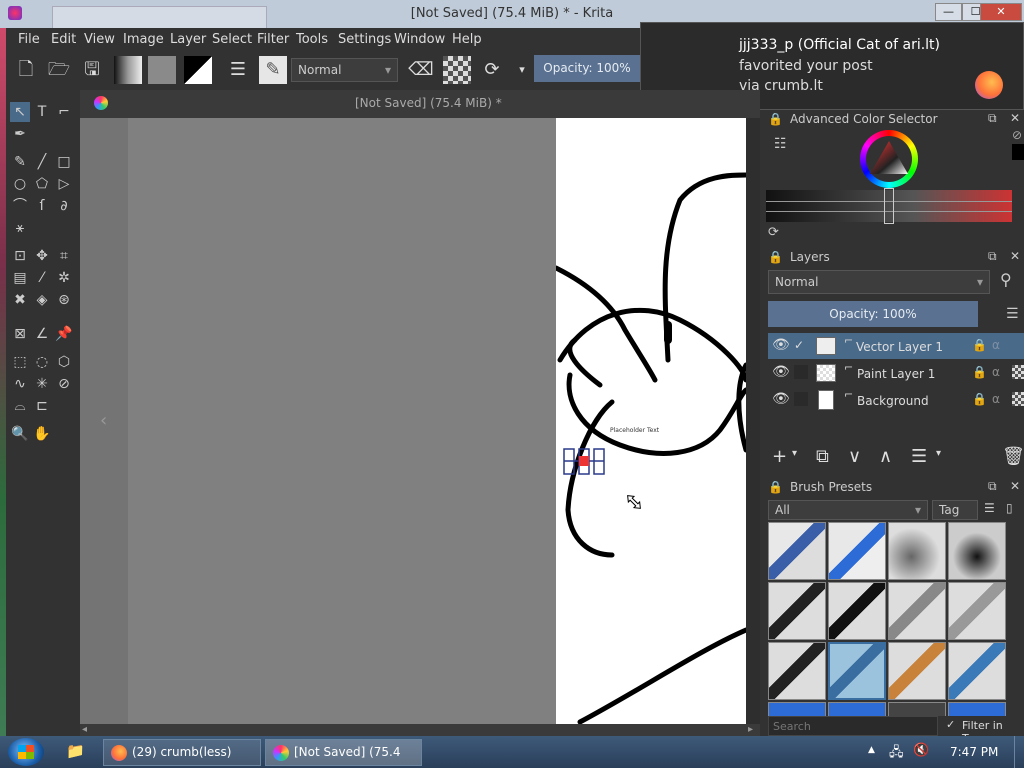 This screenshot has height=768, width=1024. Describe the element at coordinates (364, 39) in the screenshot. I see `menu-settings: Settings` at that location.